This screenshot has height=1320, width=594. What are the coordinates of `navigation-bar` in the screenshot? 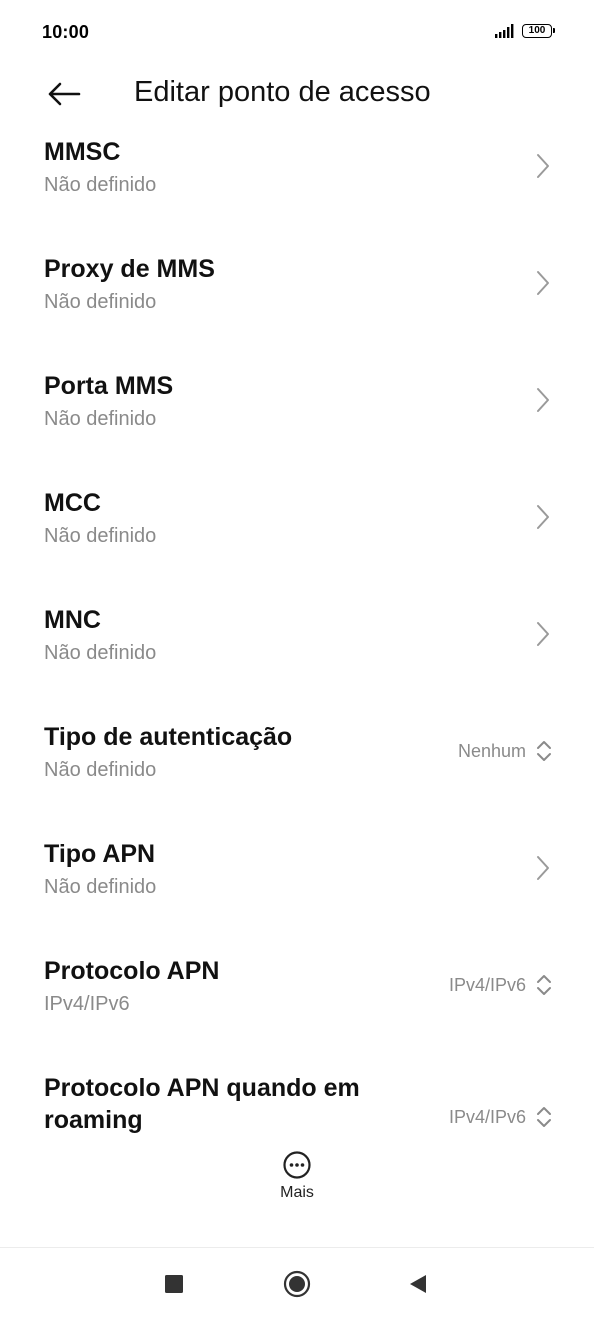 It's located at (297, 1284).